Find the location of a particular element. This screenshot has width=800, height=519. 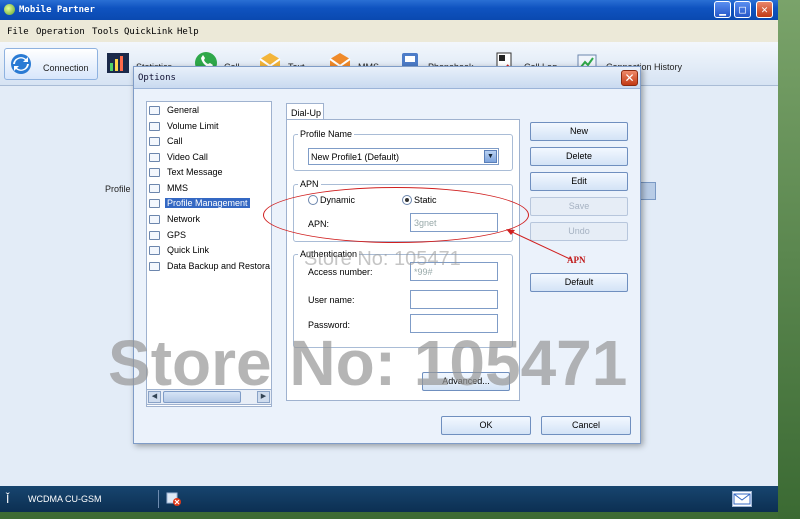

profile-name-value: New Profile1 (Default) is located at coordinates (355, 157).